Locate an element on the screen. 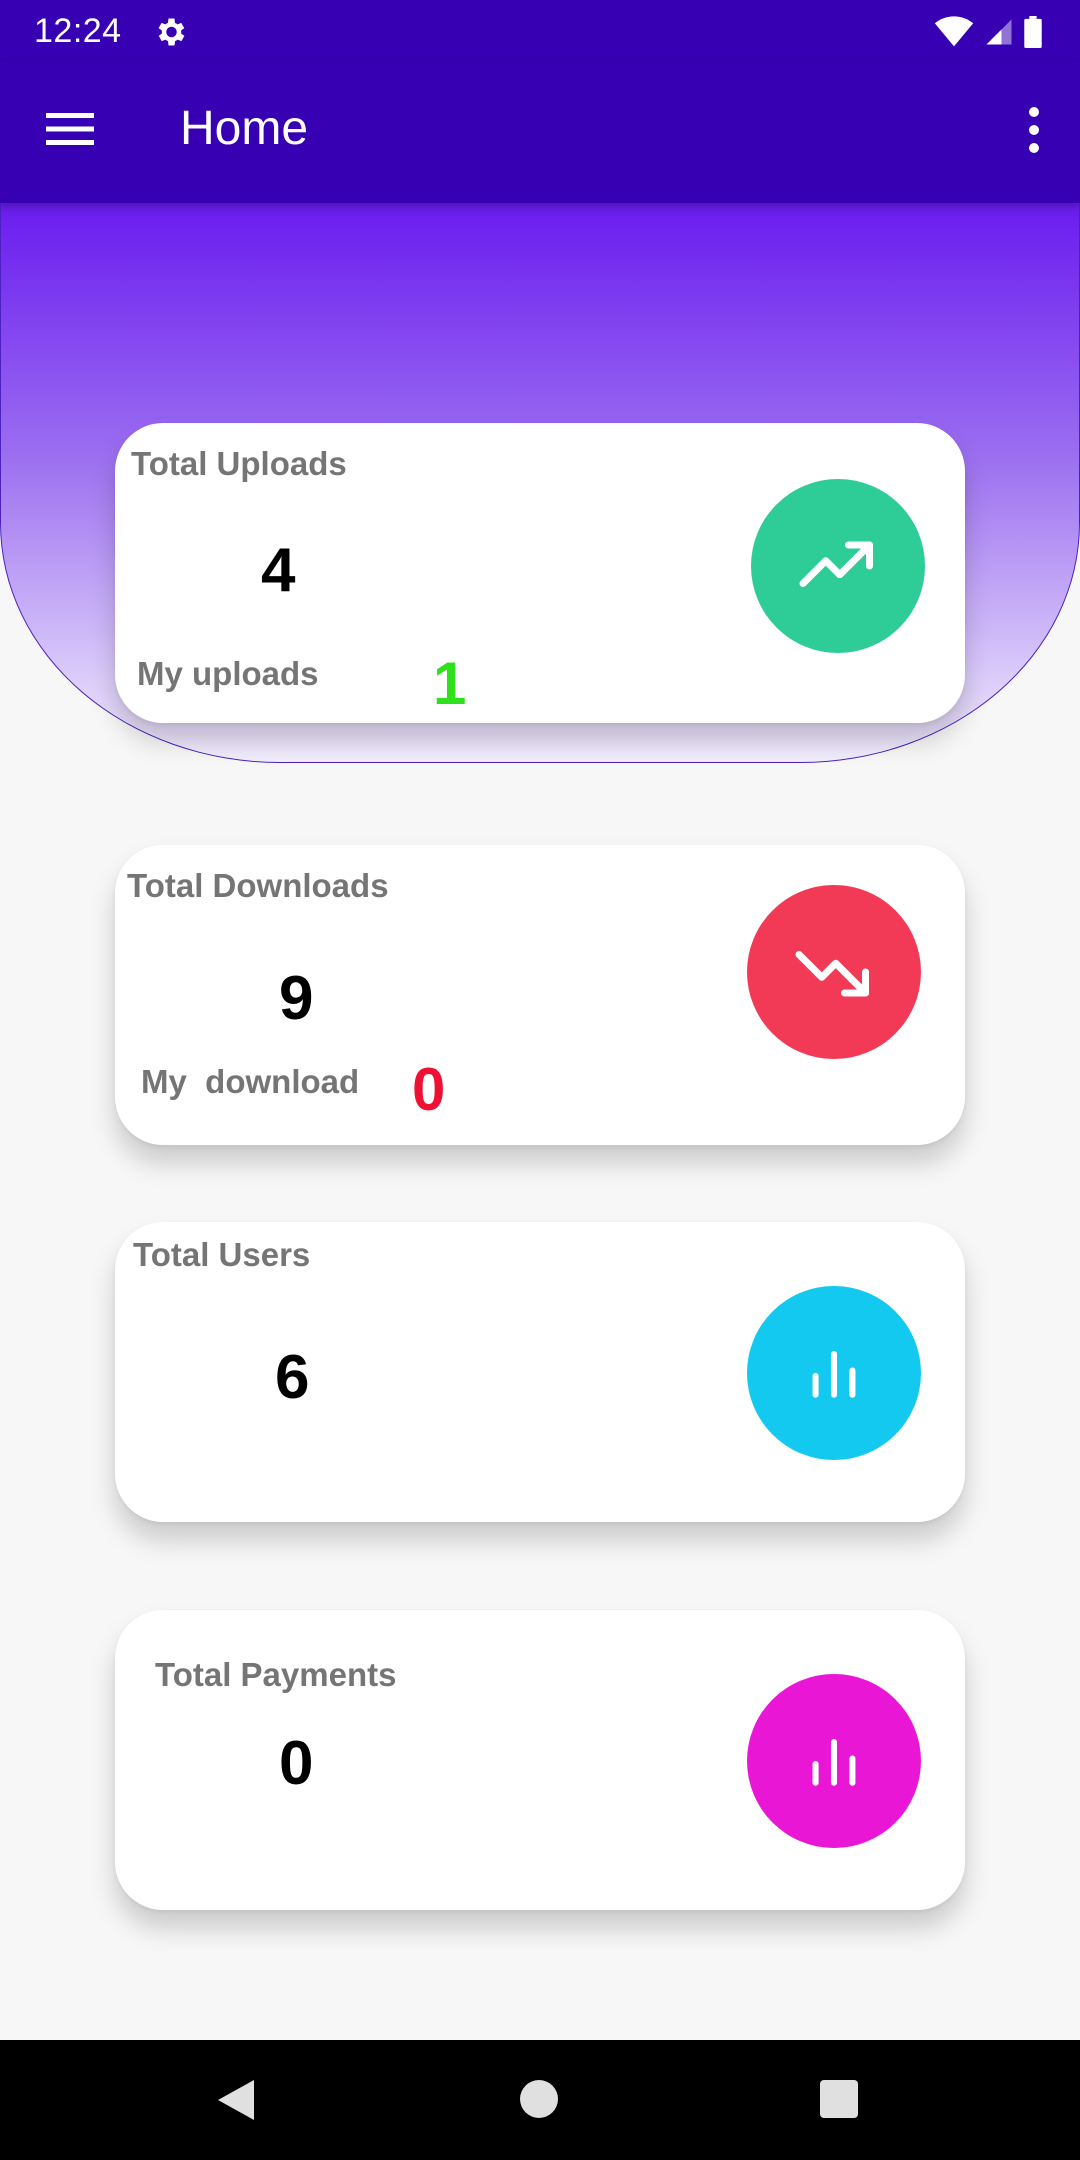 The height and width of the screenshot is (2160, 1080). home-nav-icon is located at coordinates (539, 2099).